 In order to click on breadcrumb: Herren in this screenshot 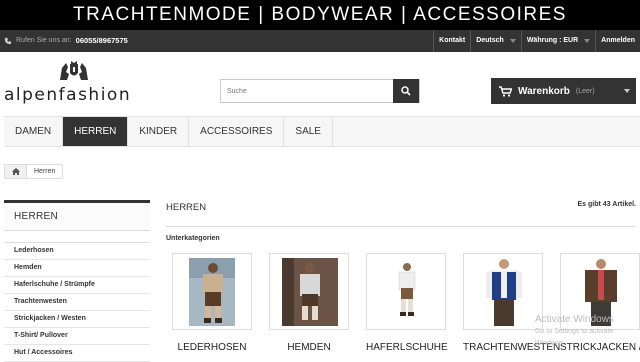, I will do `click(34, 171)`.